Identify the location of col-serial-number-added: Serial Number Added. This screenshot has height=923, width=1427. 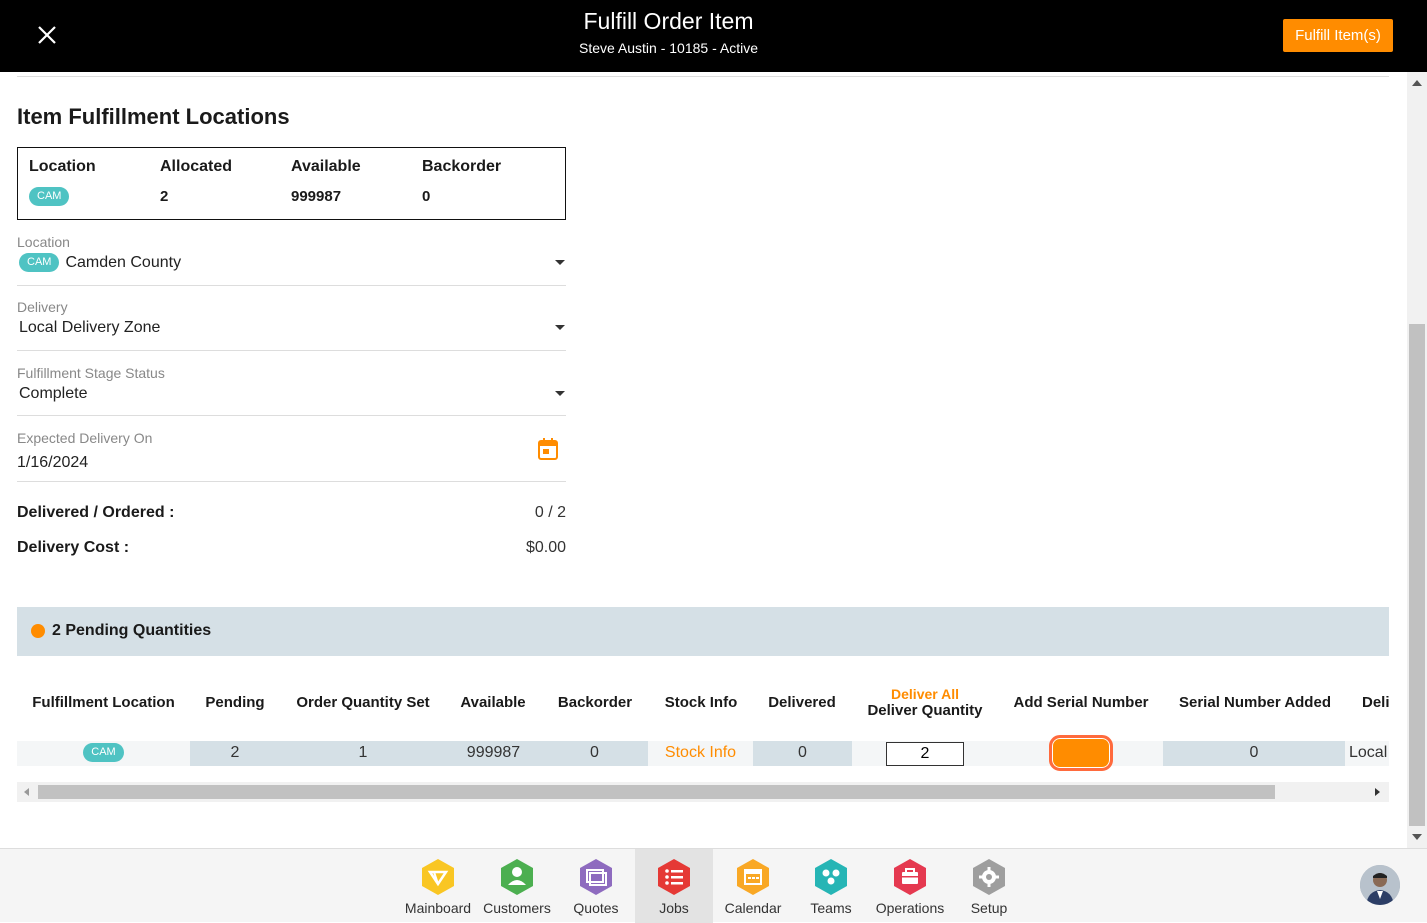
(1255, 702).